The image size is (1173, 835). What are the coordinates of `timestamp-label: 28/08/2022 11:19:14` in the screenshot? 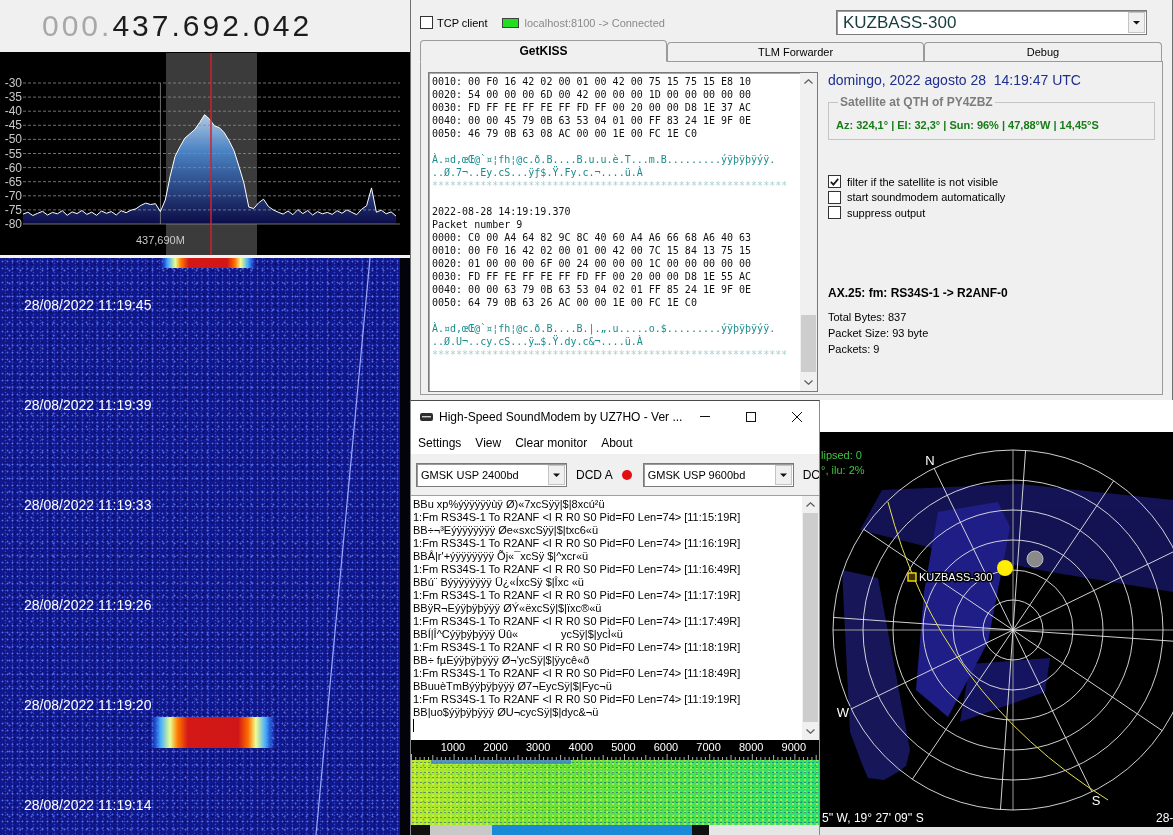 It's located at (88, 805).